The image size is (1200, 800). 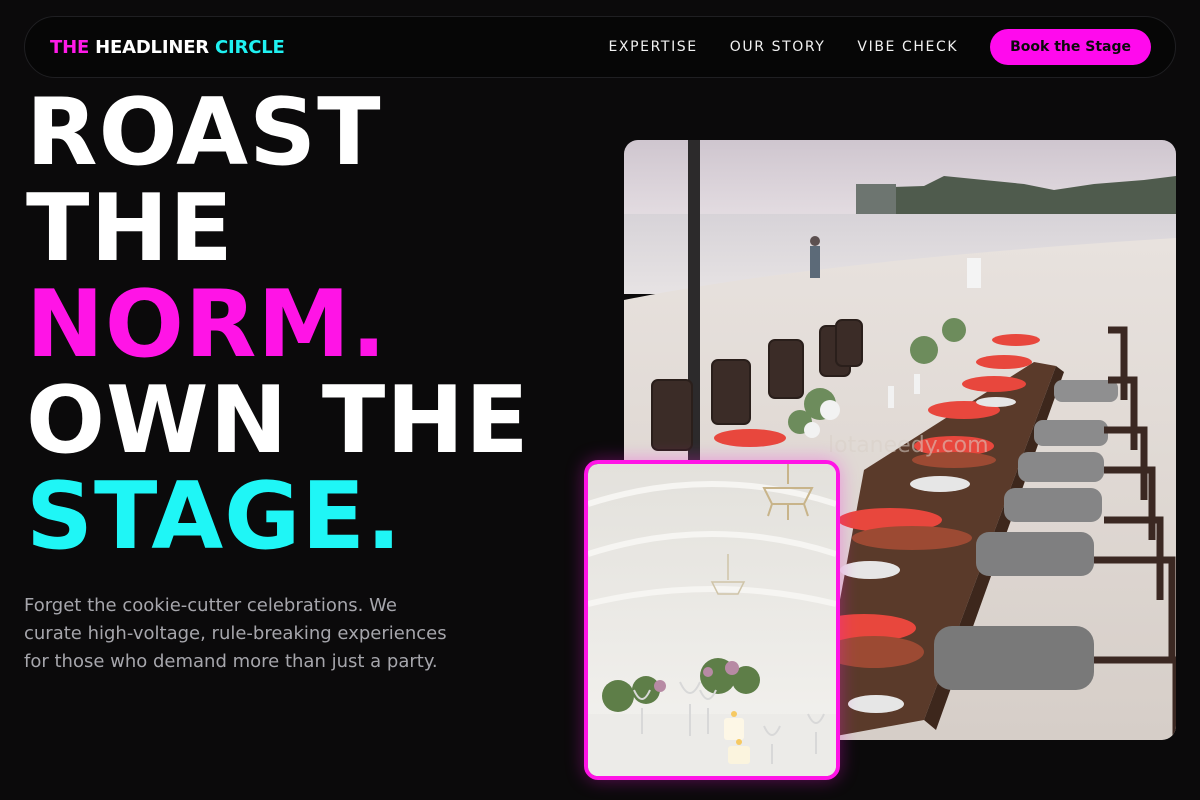 What do you see at coordinates (778, 47) in the screenshot?
I see `nav-link-our-story: OUR STORY` at bounding box center [778, 47].